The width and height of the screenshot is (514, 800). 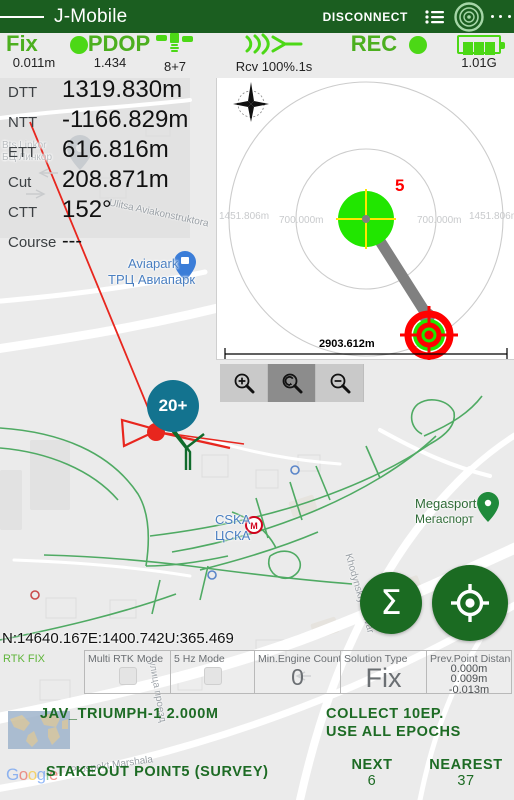 I want to click on battery-value: 1.01G, so click(x=479, y=62).